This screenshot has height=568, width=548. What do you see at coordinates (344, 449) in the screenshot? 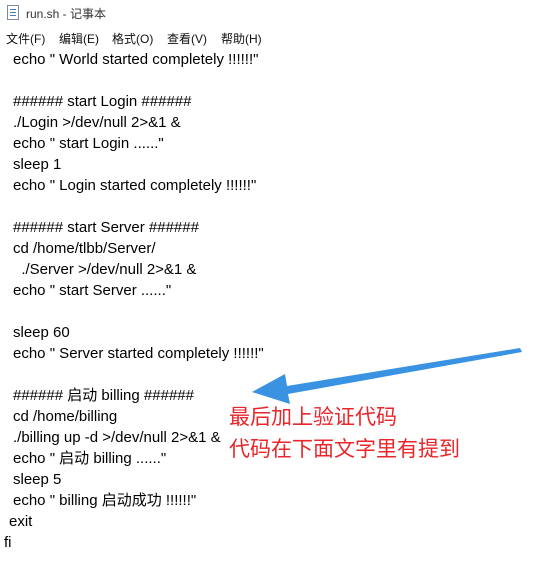
I see `annotation-text-2: 代码在下面文字里有提到` at bounding box center [344, 449].